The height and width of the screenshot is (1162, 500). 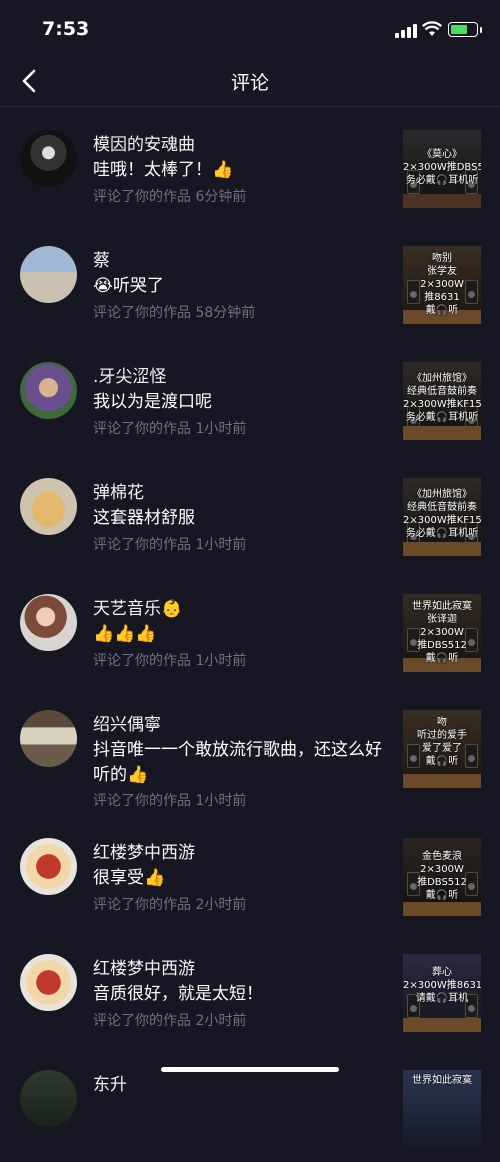 I want to click on comment-text: 抖音唯一一个敢放流行歌曲，还这么好听的👍, so click(x=237, y=762).